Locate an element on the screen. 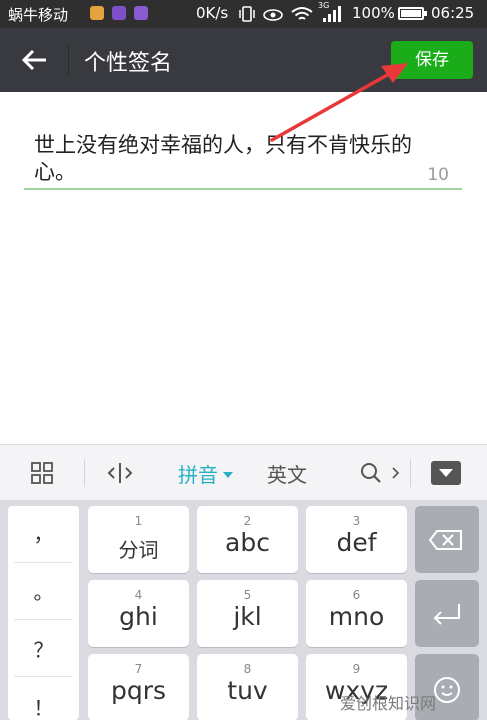  key-3-def: 3 def is located at coordinates (356, 539).